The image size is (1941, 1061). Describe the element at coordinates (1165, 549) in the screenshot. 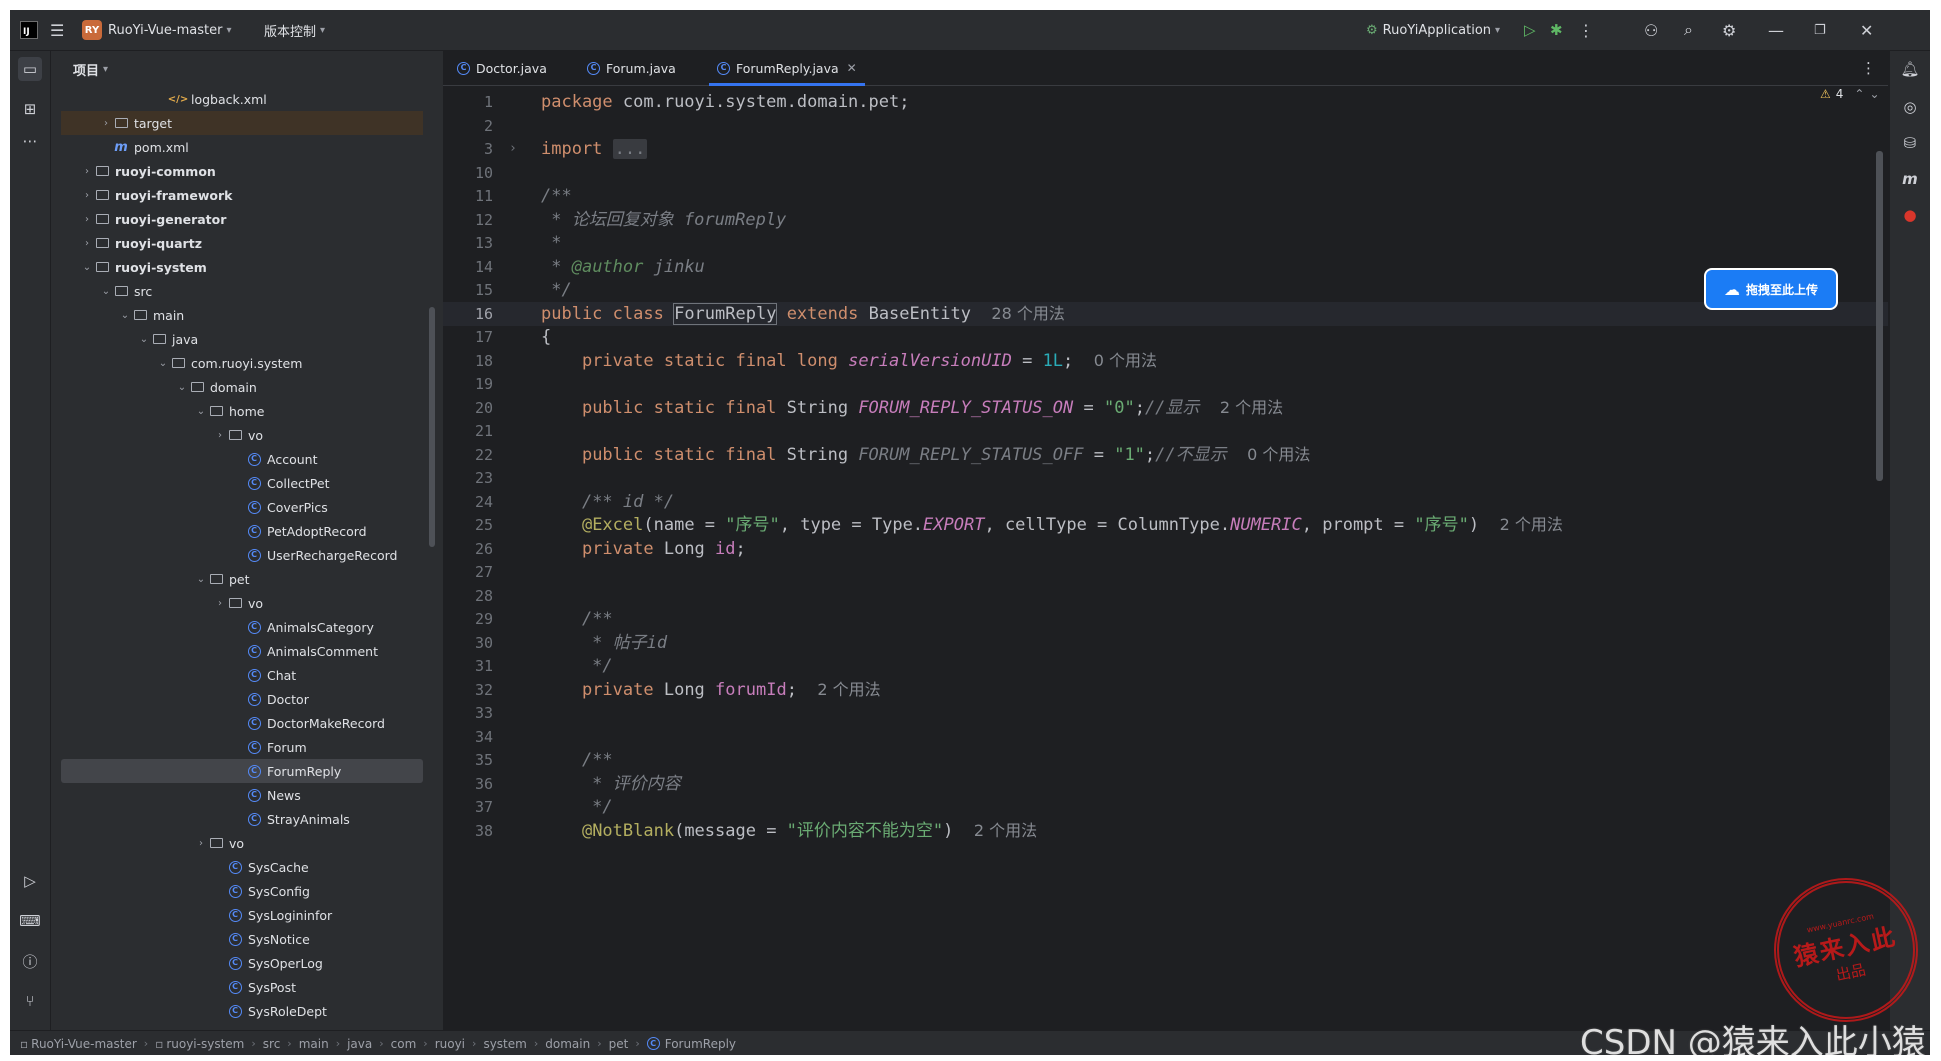

I see `code-line: 26 private Long id;` at that location.